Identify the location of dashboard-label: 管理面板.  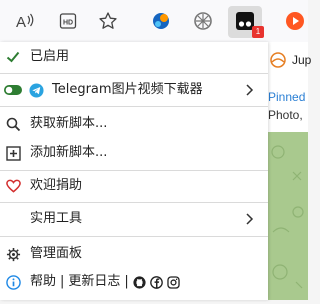
(56, 253).